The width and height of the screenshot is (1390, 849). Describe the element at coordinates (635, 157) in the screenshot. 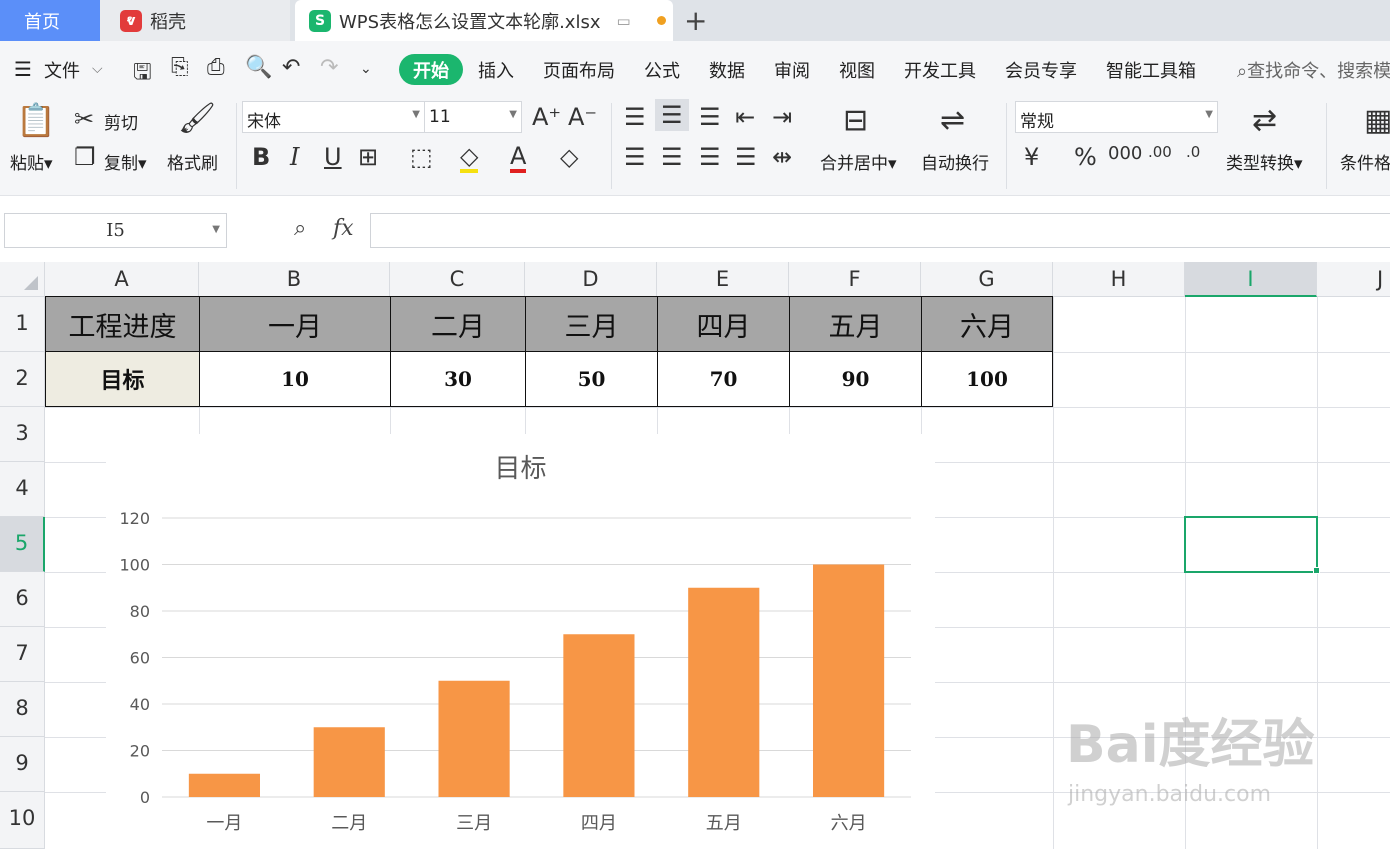

I see `align-left-icon: ☰` at that location.